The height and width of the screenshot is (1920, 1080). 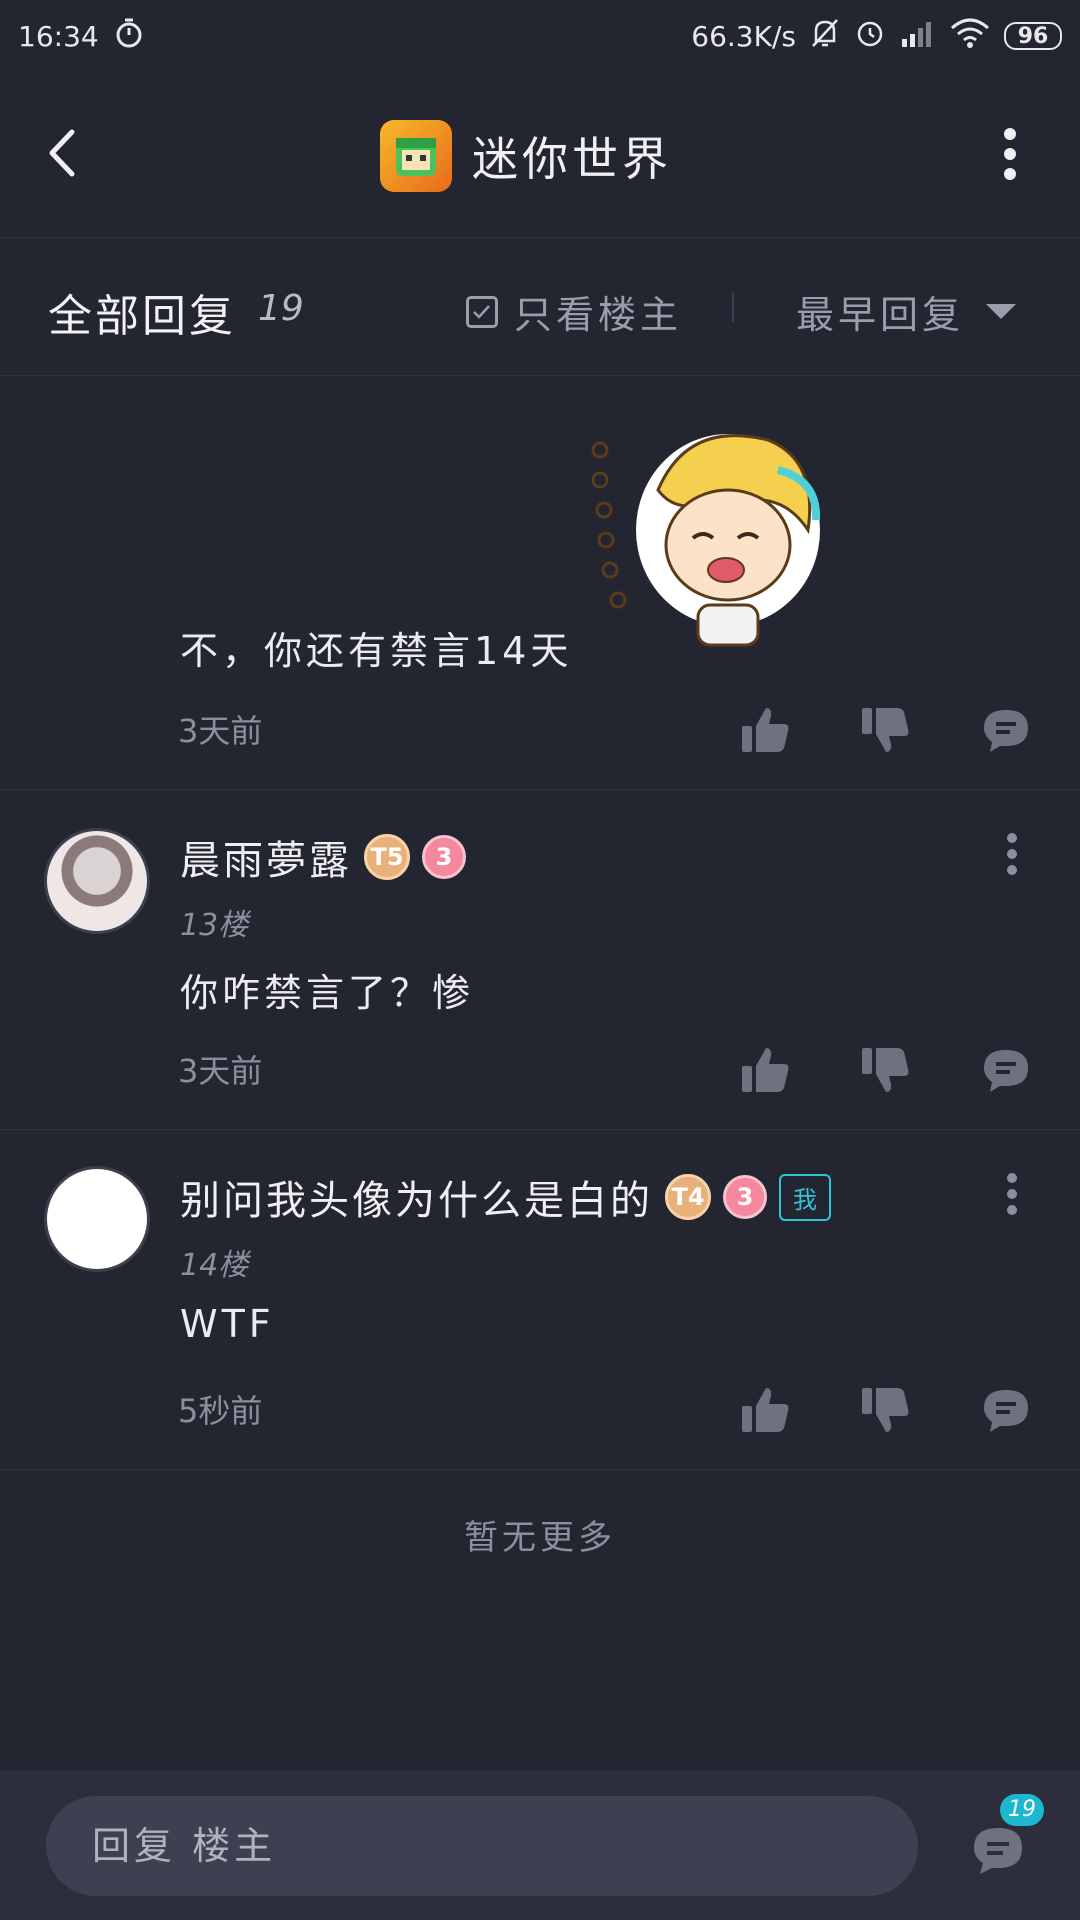 I want to click on status-bar: 16:34 66.3K/s 96, so click(x=540, y=36).